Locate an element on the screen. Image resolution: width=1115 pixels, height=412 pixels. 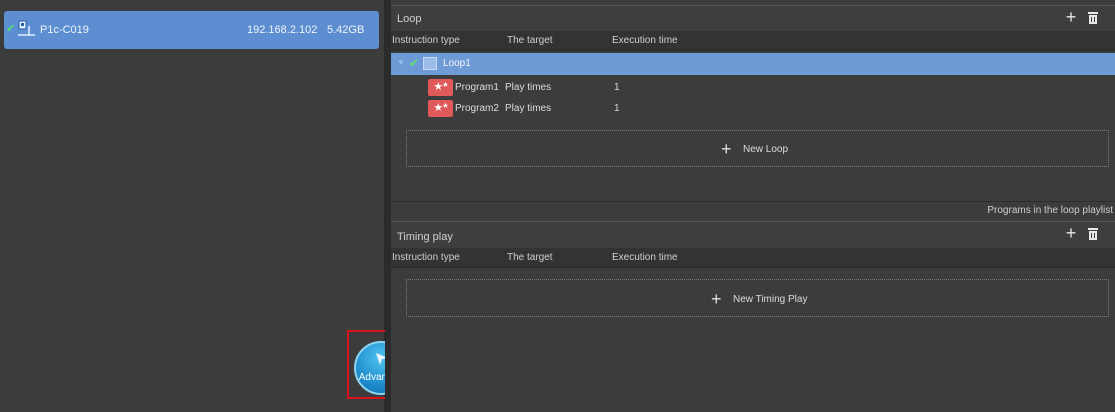
calendar-icon is located at coordinates (430, 63).